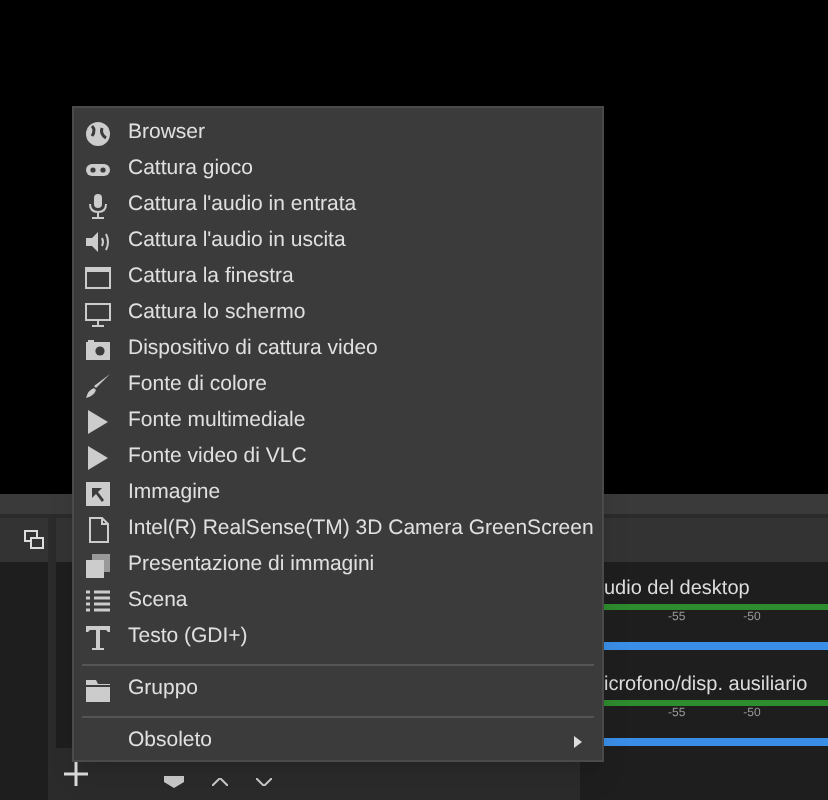 This screenshot has width=828, height=800. I want to click on channel-name: udio del desktop, so click(677, 589).